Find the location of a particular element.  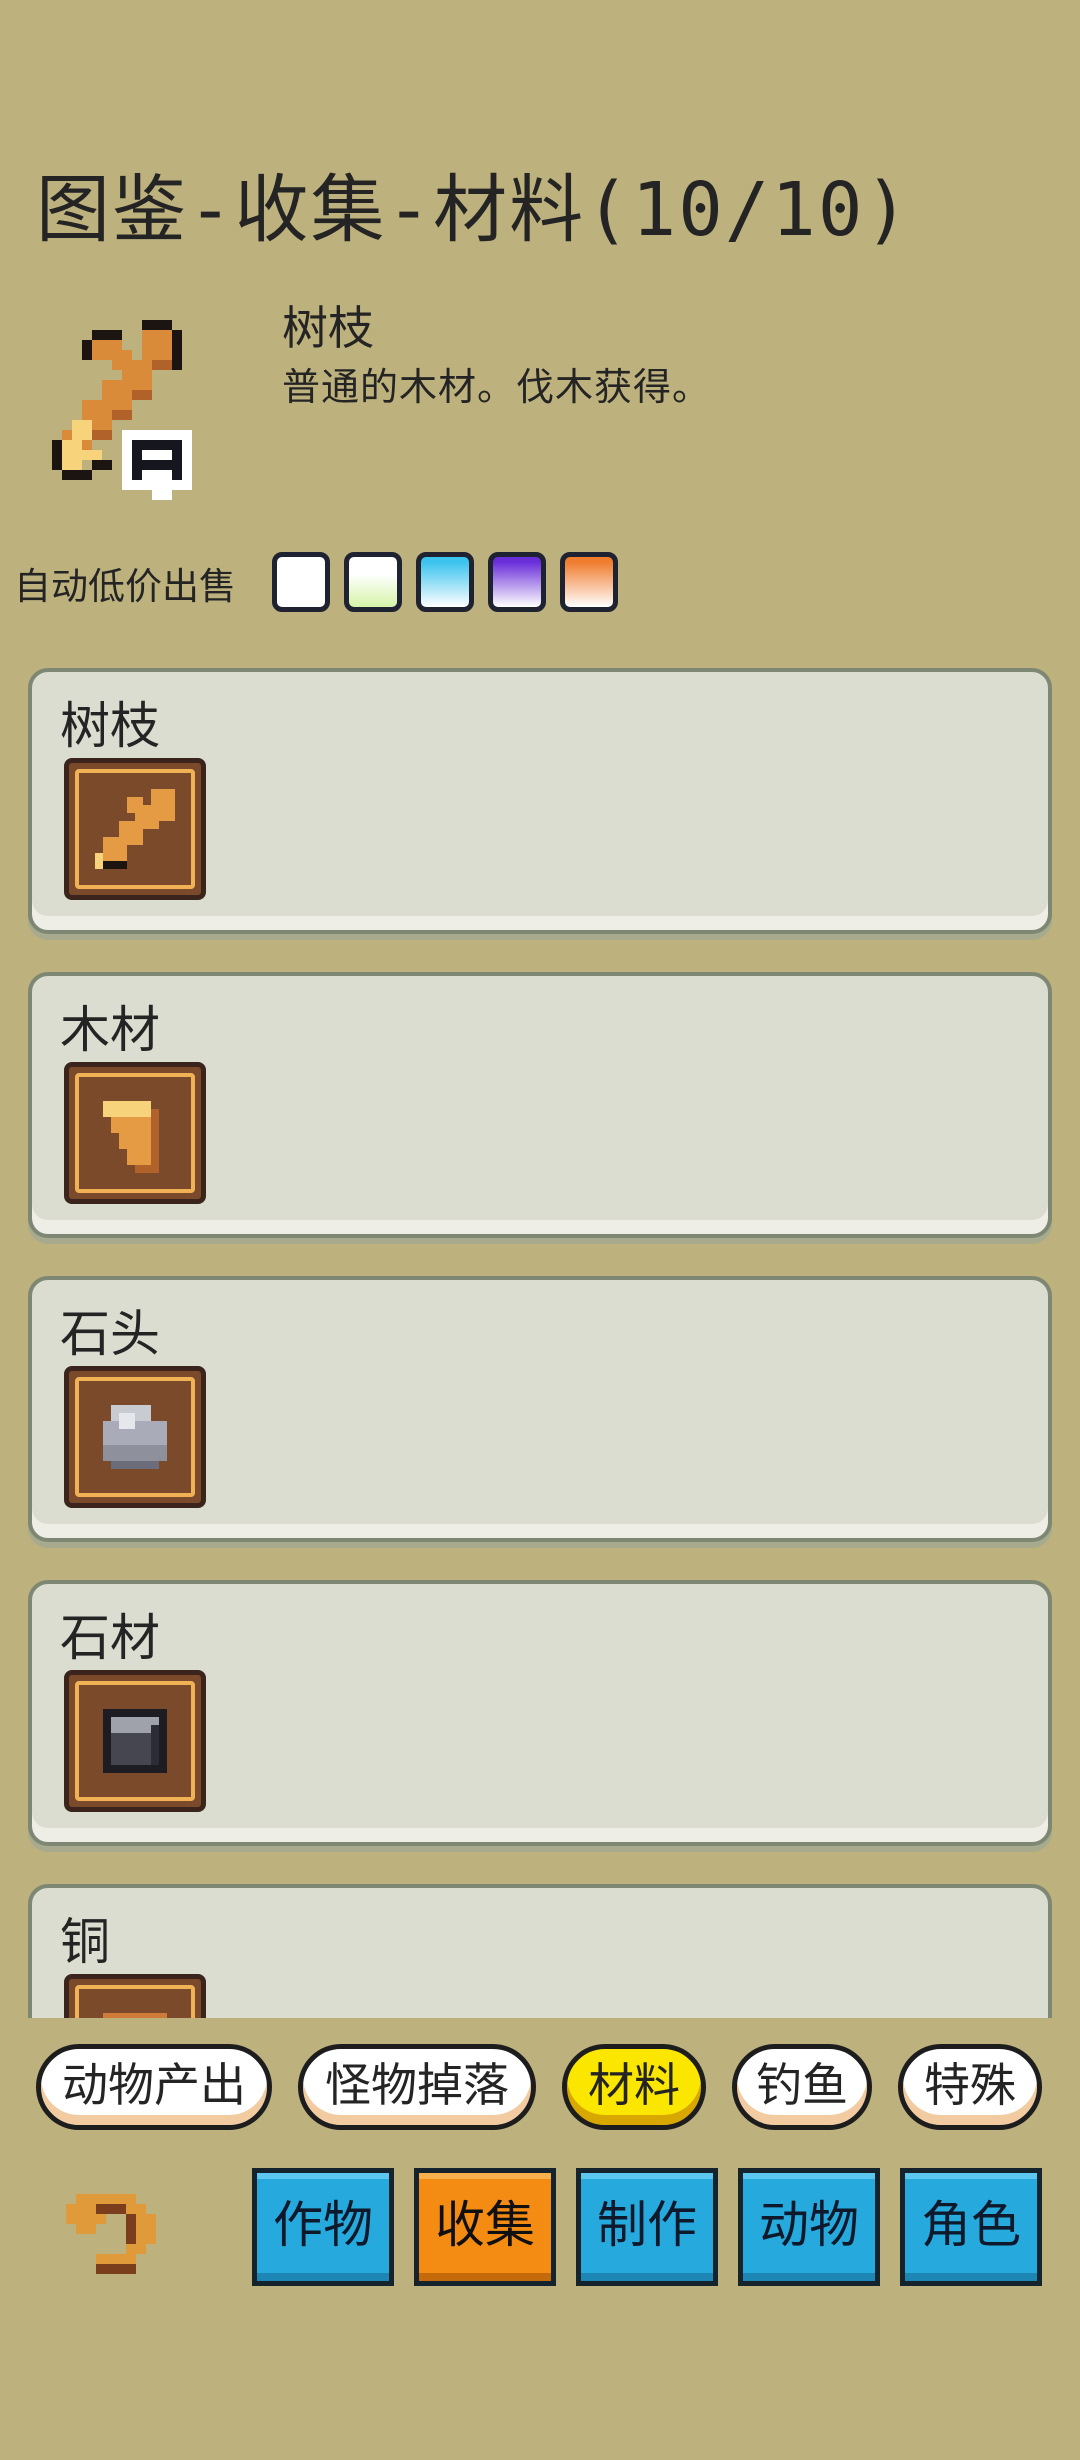

subcategory-fishing: 钓鱼 is located at coordinates (802, 2087).